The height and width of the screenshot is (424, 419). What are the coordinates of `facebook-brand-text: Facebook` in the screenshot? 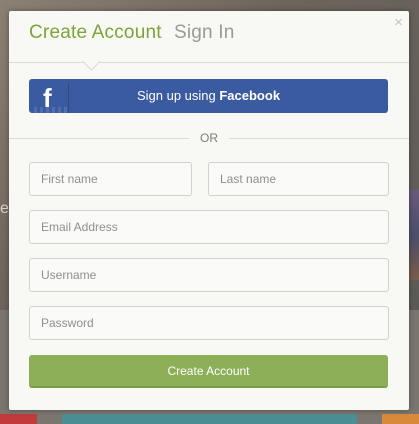 It's located at (250, 95).